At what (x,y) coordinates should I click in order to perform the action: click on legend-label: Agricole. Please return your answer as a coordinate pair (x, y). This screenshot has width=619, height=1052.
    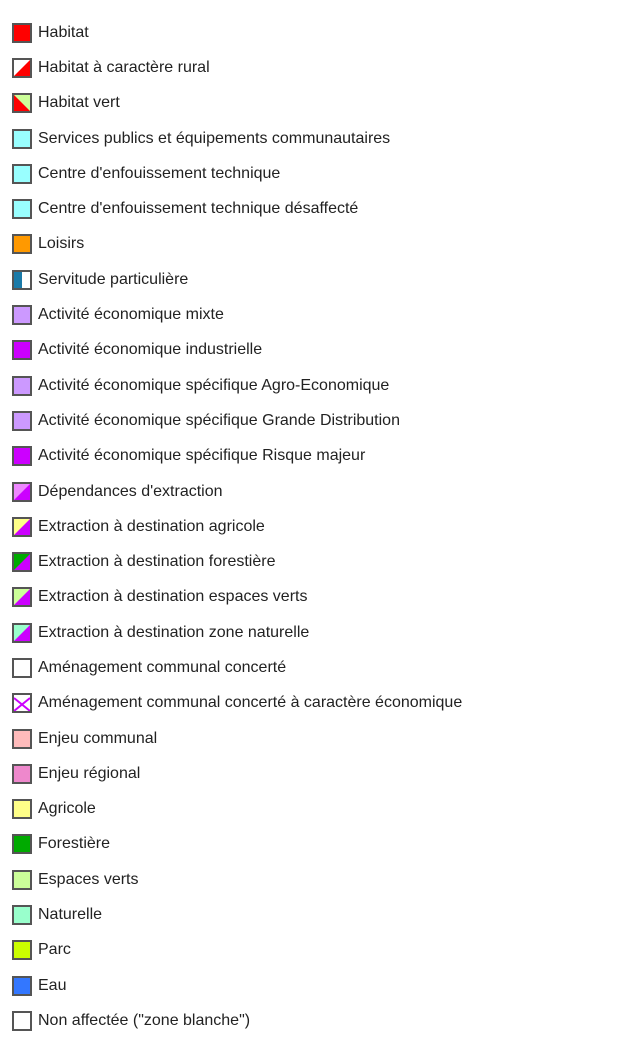
    Looking at the image, I should click on (67, 809).